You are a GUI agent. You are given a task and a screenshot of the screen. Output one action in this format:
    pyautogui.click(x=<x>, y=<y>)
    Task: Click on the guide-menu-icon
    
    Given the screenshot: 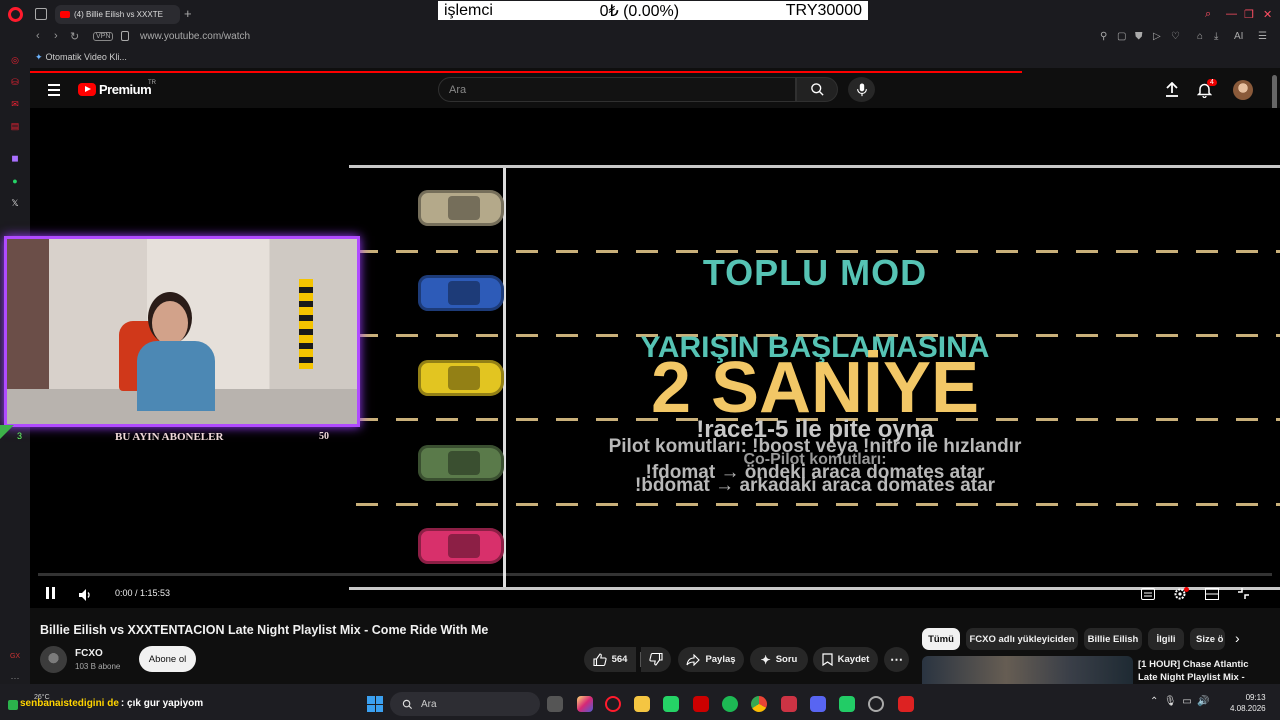 What is the action you would take?
    pyautogui.click(x=54, y=91)
    